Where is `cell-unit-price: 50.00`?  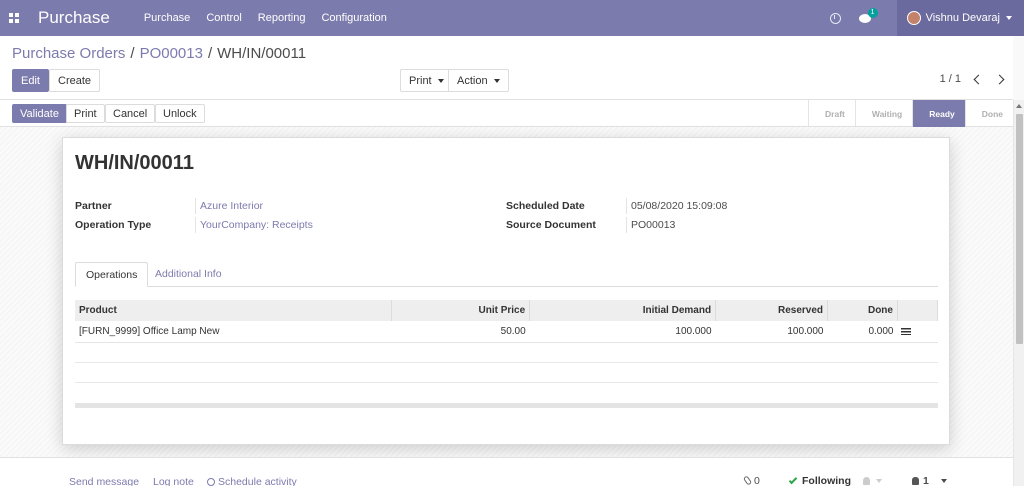
cell-unit-price: 50.00 is located at coordinates (460, 332).